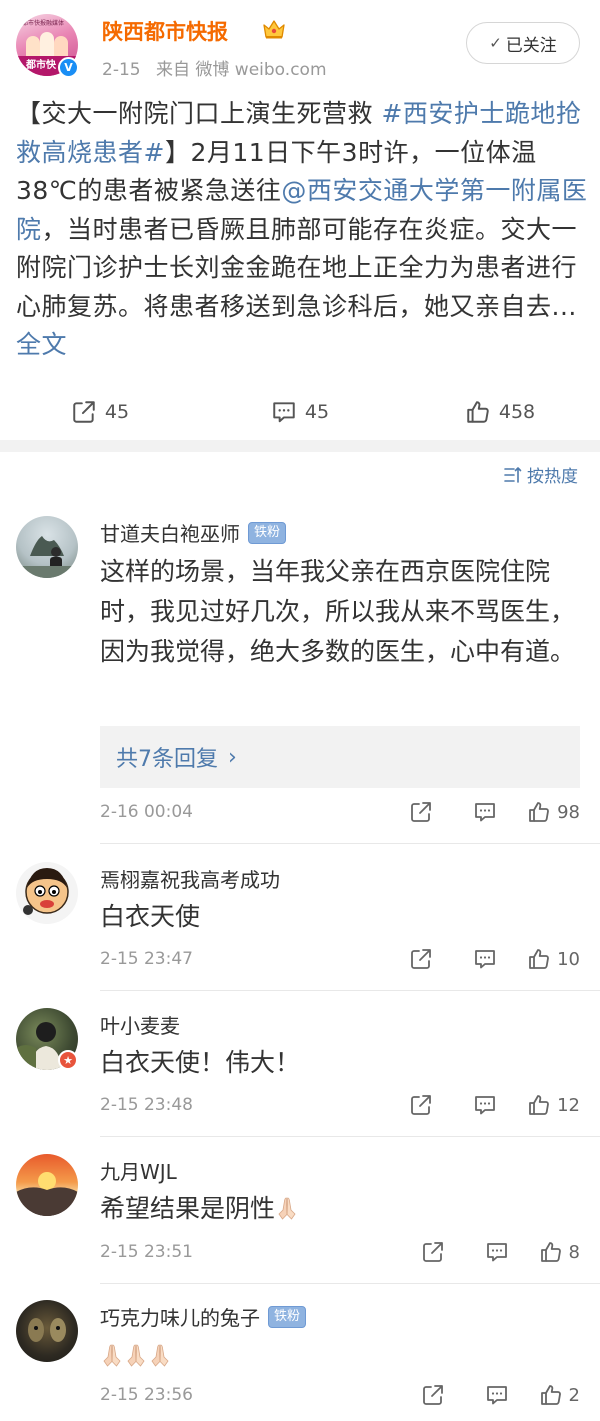 The width and height of the screenshot is (600, 1421). I want to click on comment-time: 2-15 23:51, so click(146, 1252).